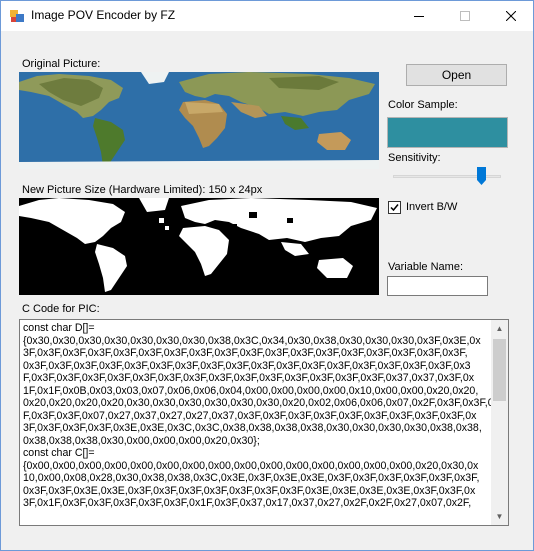  Describe the element at coordinates (61, 64) in the screenshot. I see `original-picture-label: Original Picture:` at that location.